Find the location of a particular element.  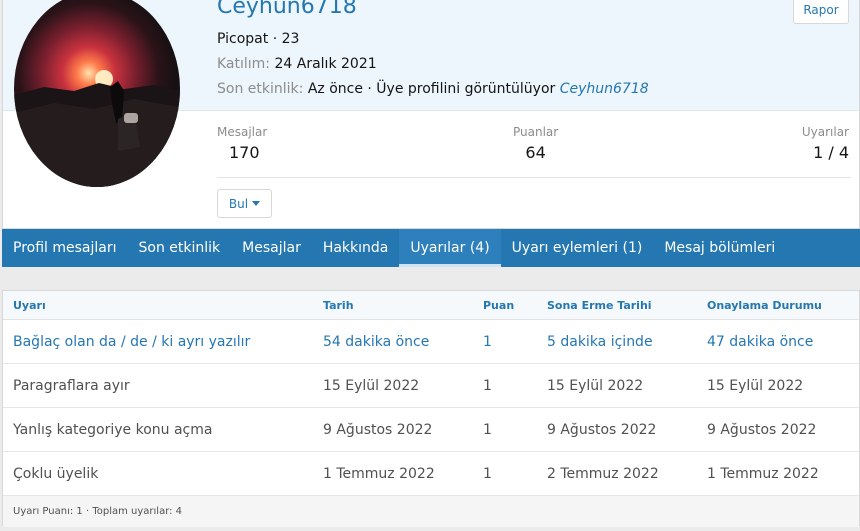

joined-value: 24 Aralık 2021 is located at coordinates (325, 64).